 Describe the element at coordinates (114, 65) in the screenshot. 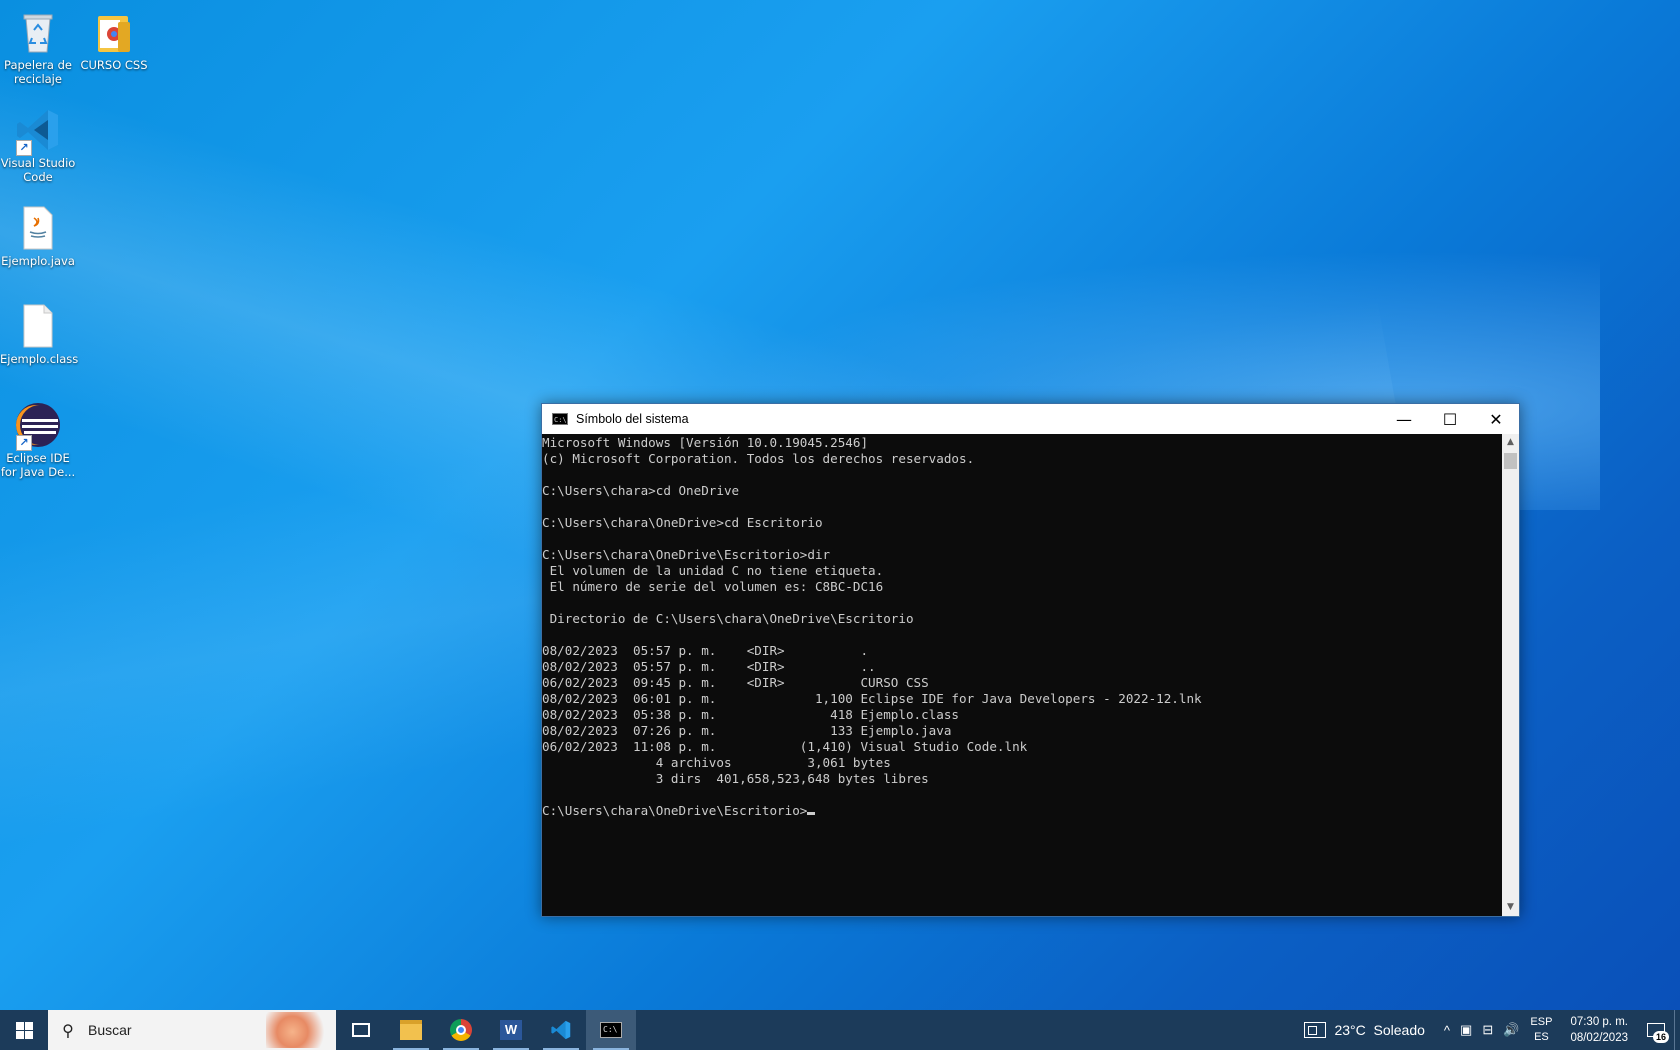

I see `desktop-icon-label: CURSO CSS` at that location.